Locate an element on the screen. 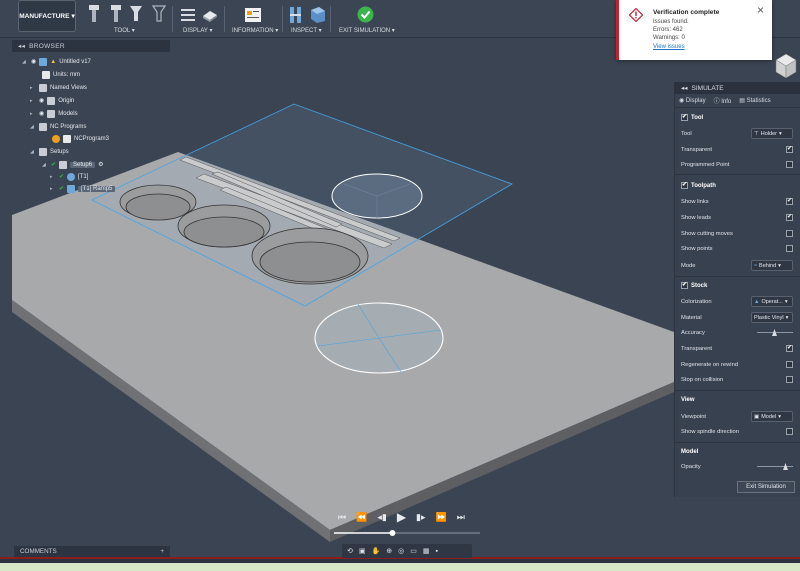 This screenshot has width=800, height=571. tab-statistics: ▤ Statistics is located at coordinates (754, 100).